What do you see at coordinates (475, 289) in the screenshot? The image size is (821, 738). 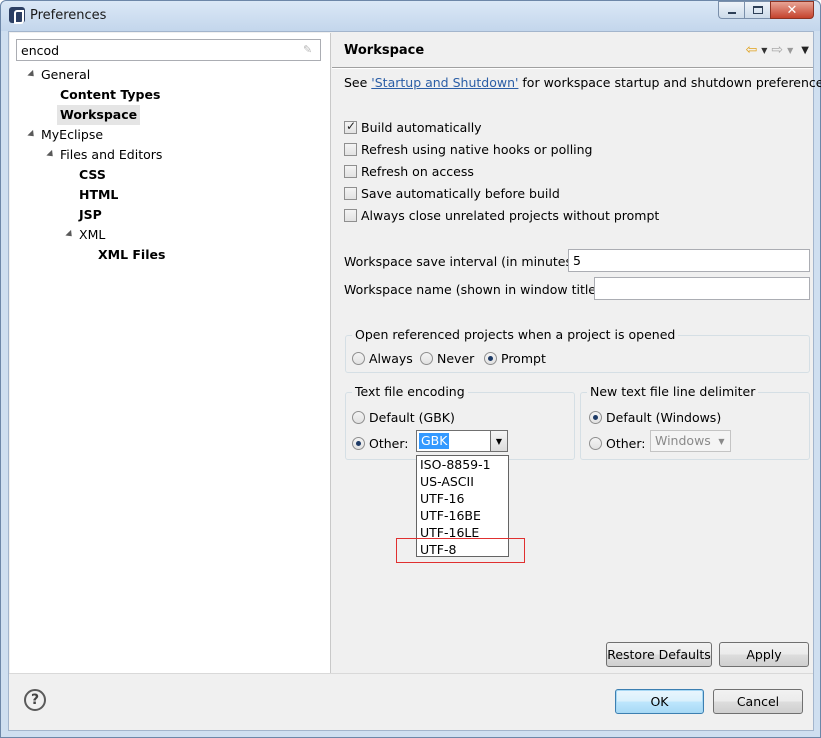 I see `workspace-name-label: Workspace name (shown in window title):` at bounding box center [475, 289].